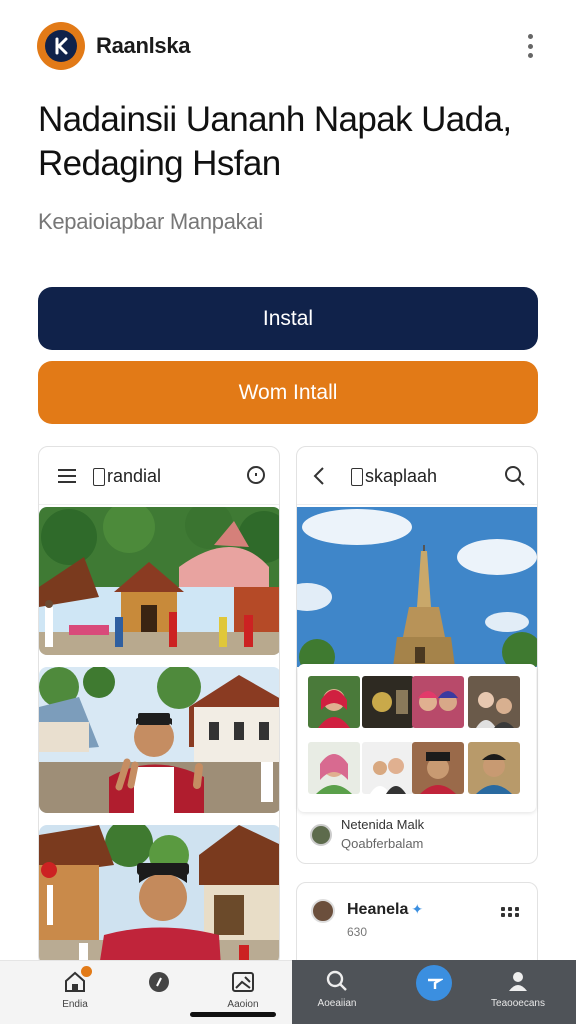 This screenshot has height=1024, width=576. Describe the element at coordinates (243, 1004) in the screenshot. I see `nav-label-gallery: Aaoion` at that location.